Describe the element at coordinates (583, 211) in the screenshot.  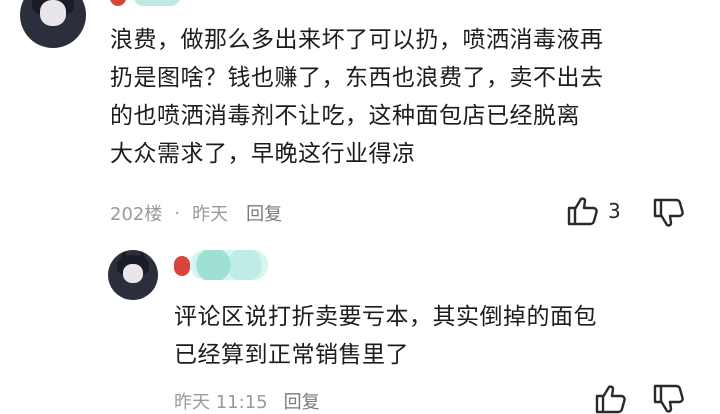
I see `thumbs-up-icon` at that location.